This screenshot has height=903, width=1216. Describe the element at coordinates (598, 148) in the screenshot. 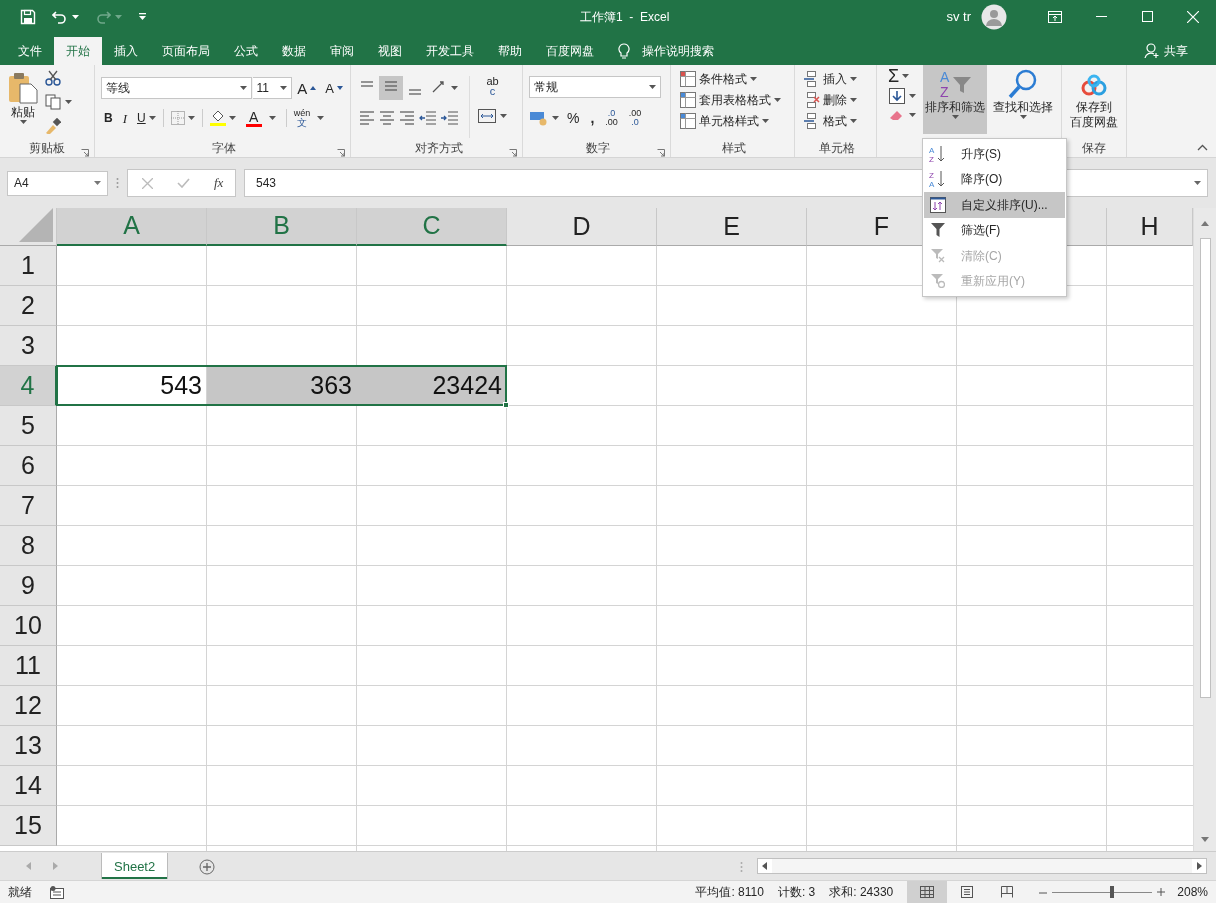

I see `group-label: 数字` at that location.